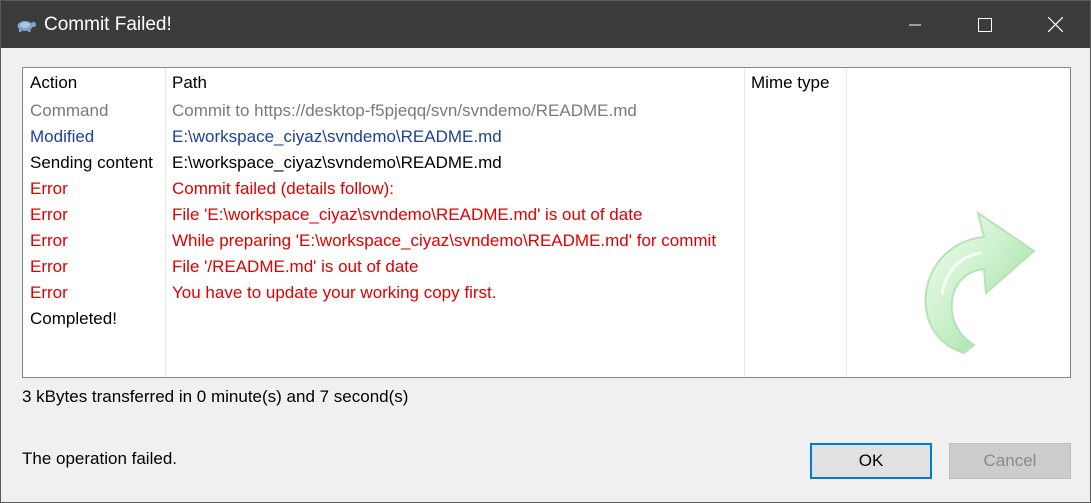 This screenshot has width=1091, height=503. Describe the element at coordinates (99, 458) in the screenshot. I see `status-message: The operation failed.` at that location.